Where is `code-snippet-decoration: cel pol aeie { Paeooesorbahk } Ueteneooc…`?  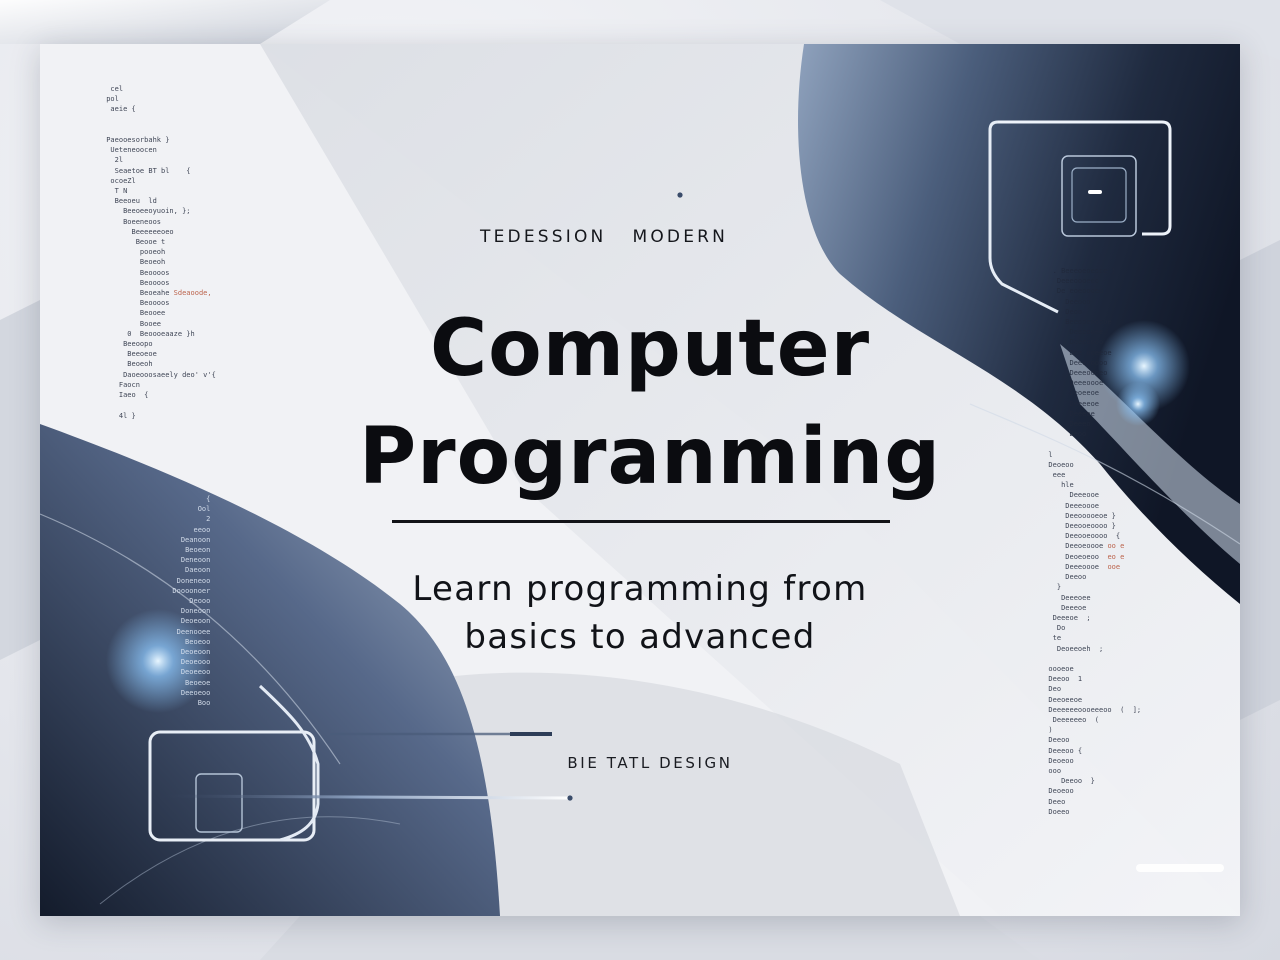 code-snippet-decoration: cel pol aeie { Paeooesorbahk } Ueteneooc… is located at coordinates (161, 252).